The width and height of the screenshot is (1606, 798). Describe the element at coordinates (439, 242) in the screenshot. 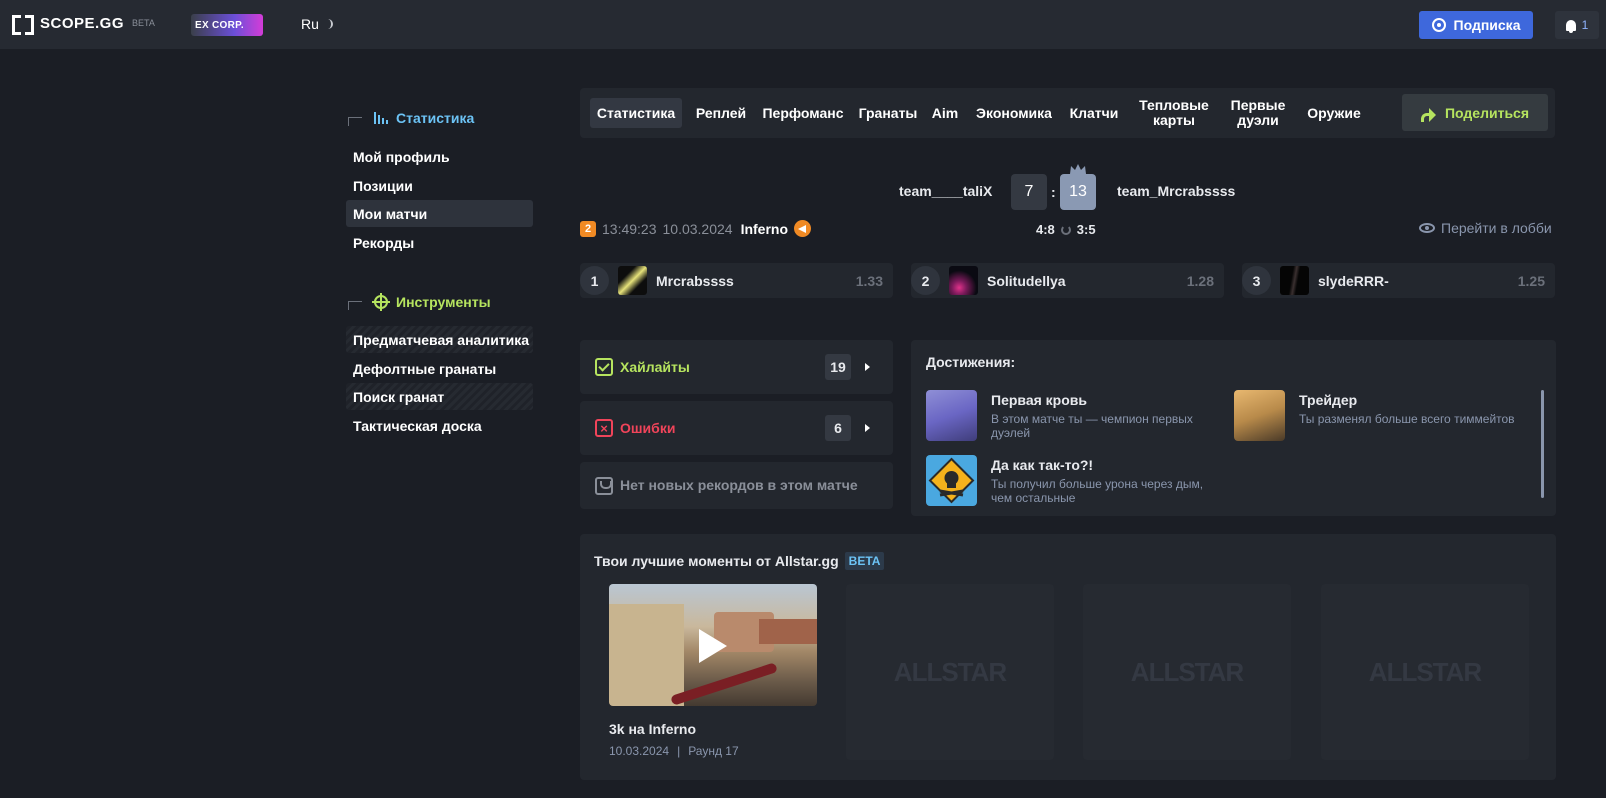

I see `sidebar-item-records: Рекорды` at that location.